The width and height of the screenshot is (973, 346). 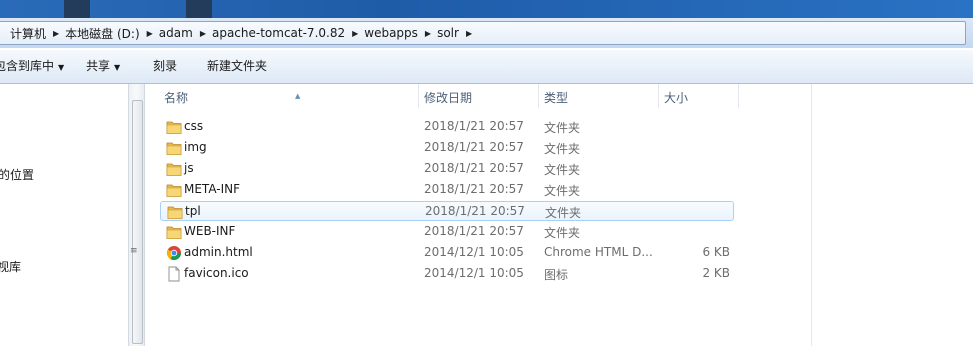 I want to click on breadcrumb-label: 计算机, so click(x=28, y=33).